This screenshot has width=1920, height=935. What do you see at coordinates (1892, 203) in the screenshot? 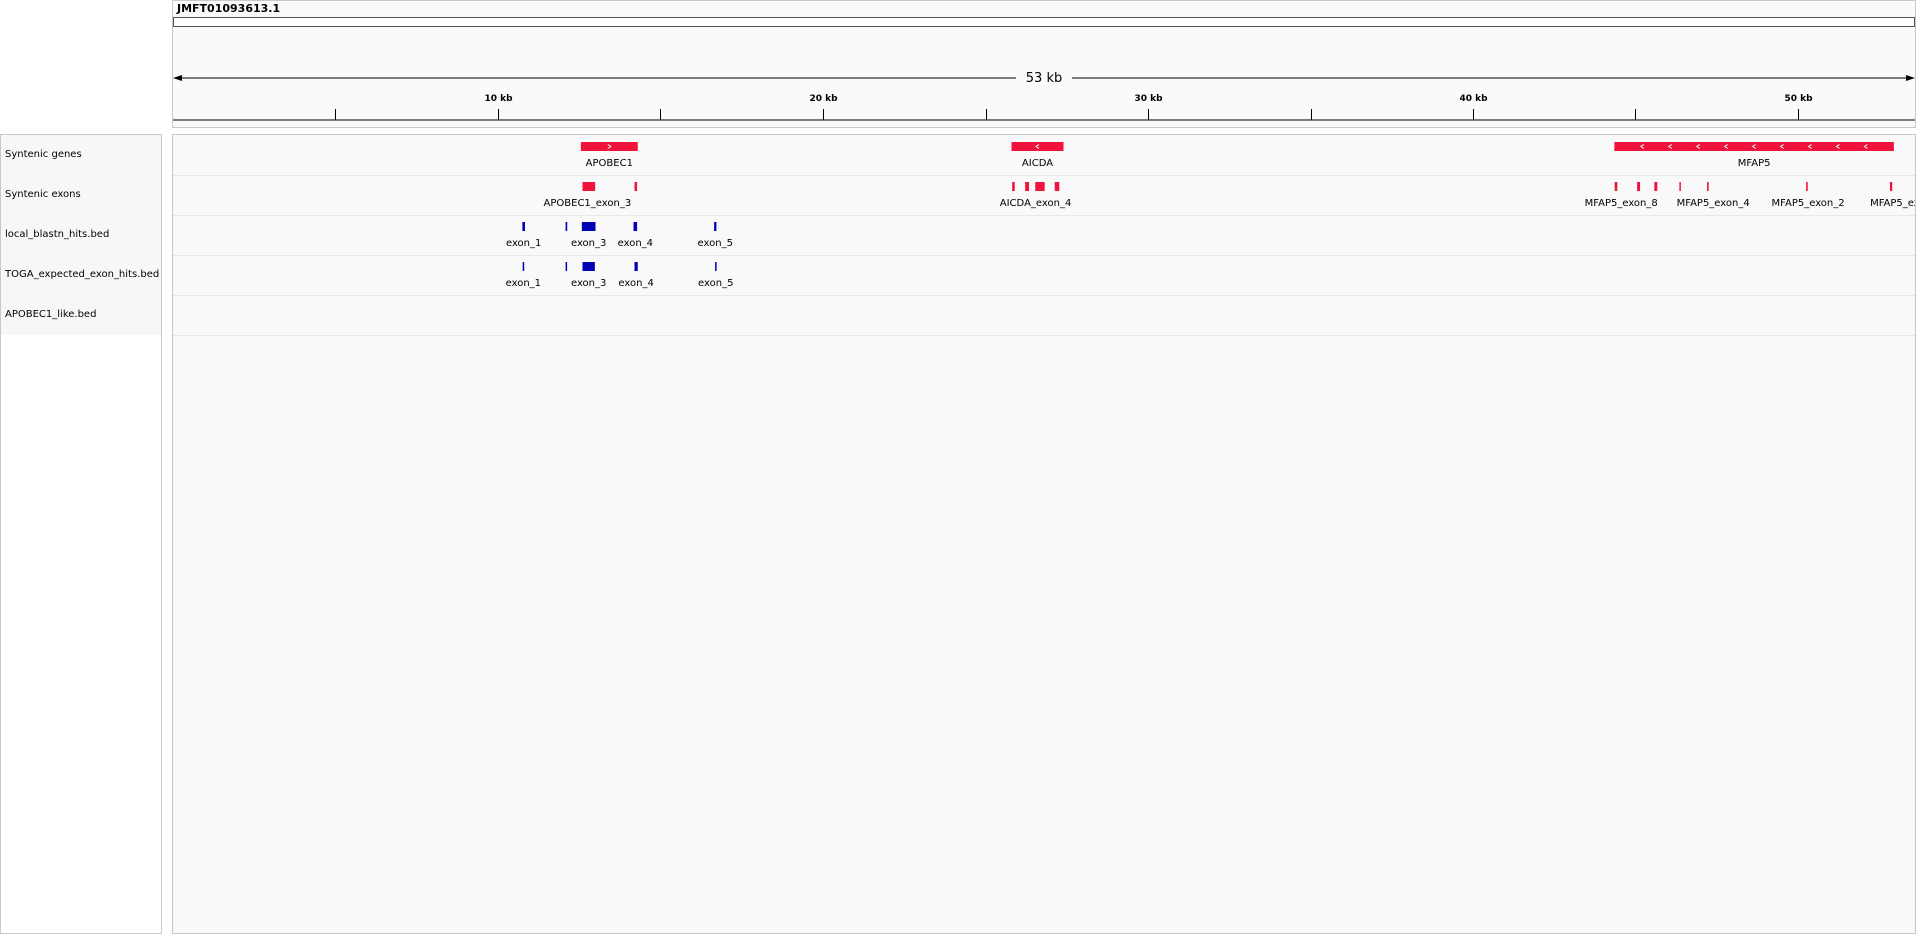
I see `exon-label: MFAP5_exo` at bounding box center [1892, 203].